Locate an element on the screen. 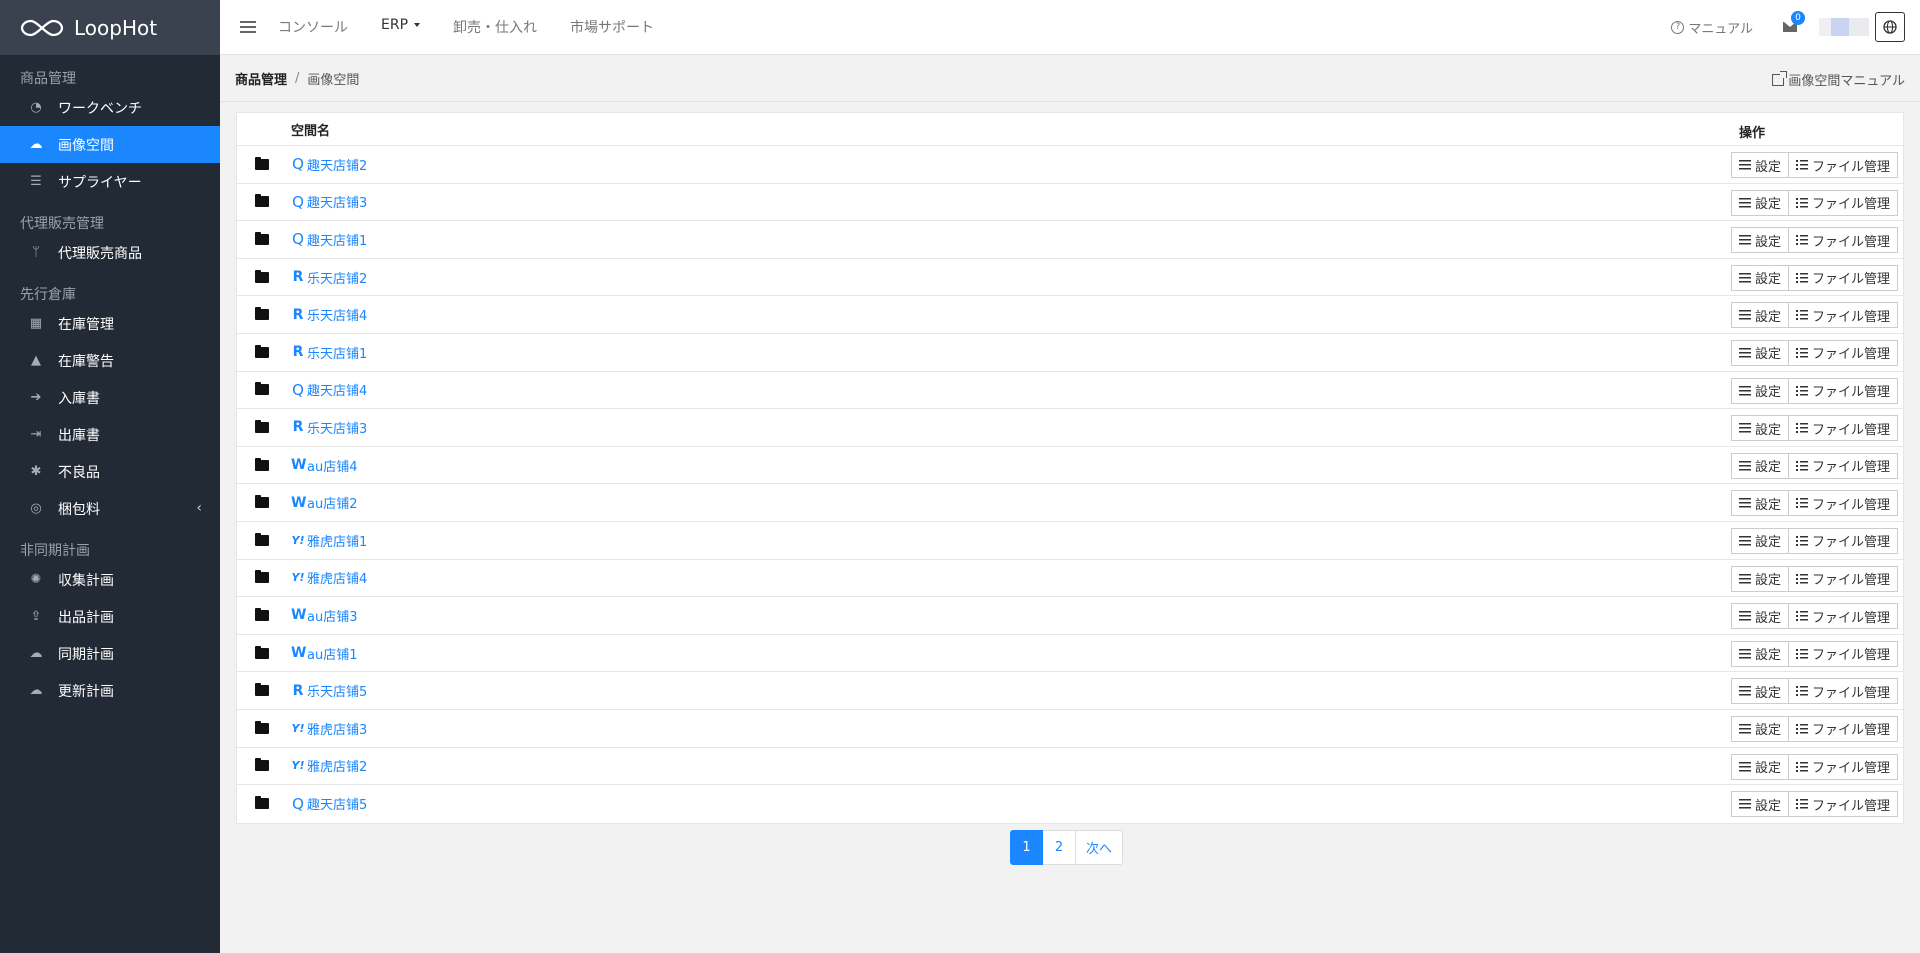  space-name-link: R 乐天店铺3 is located at coordinates (329, 427).